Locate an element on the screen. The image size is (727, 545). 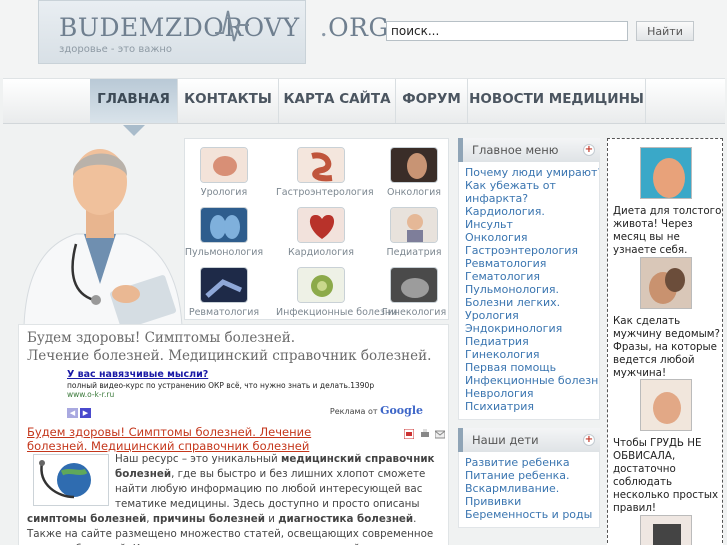
ad-pagination: ◀ ▶ is located at coordinates (80, 411).